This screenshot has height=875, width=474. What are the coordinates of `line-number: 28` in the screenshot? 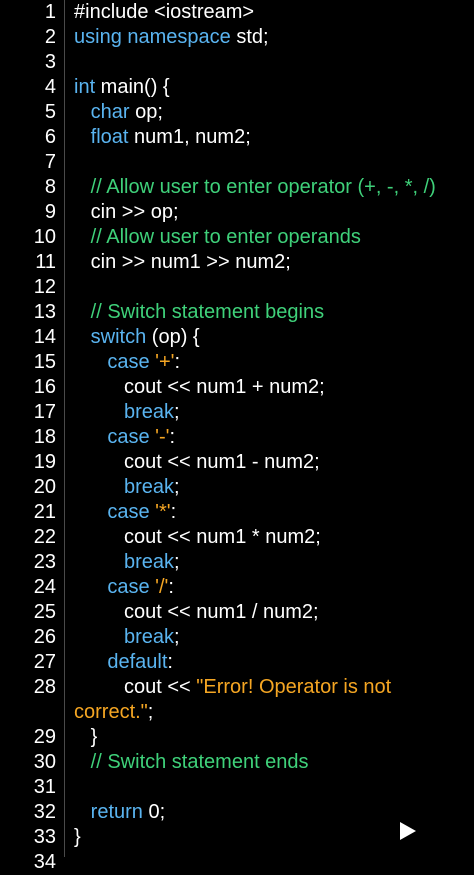 It's located at (44, 687).